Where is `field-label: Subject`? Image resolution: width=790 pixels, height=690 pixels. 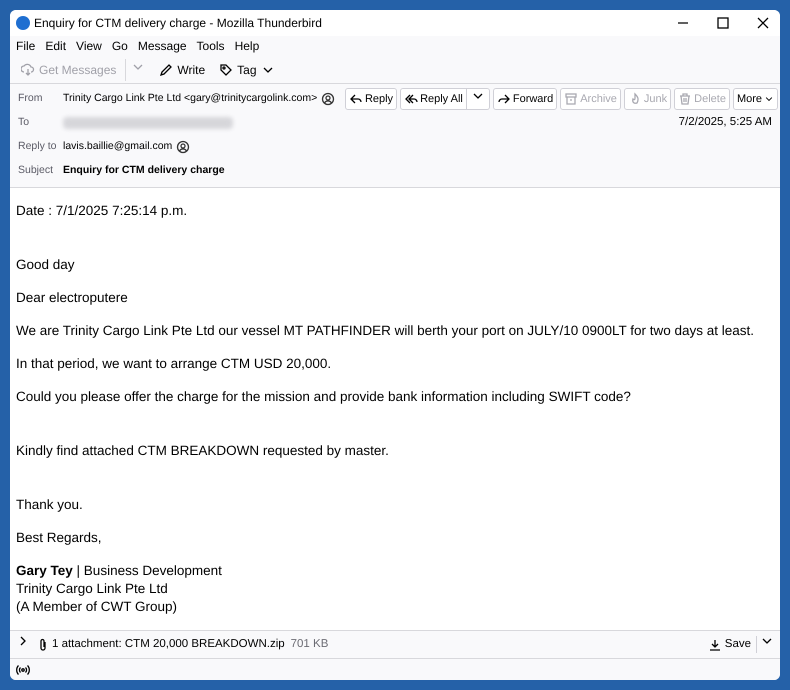
field-label: Subject is located at coordinates (36, 170).